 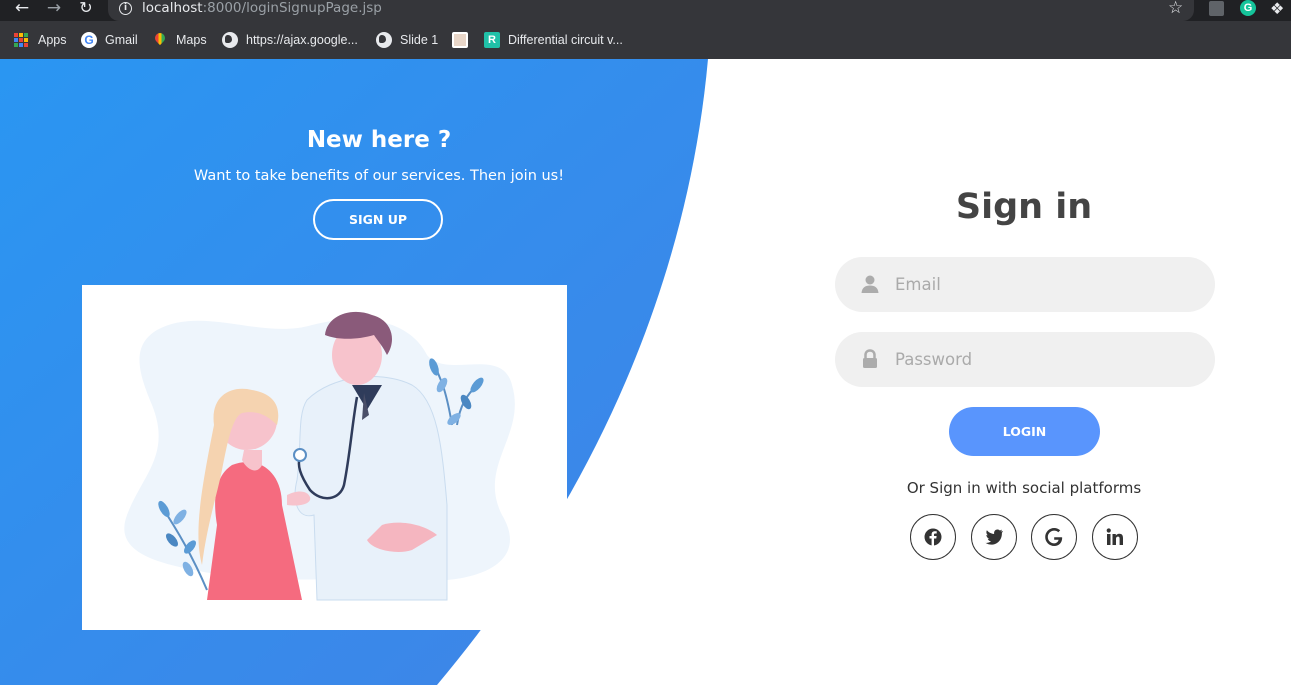 What do you see at coordinates (1045, 359) in the screenshot?
I see `password-input` at bounding box center [1045, 359].